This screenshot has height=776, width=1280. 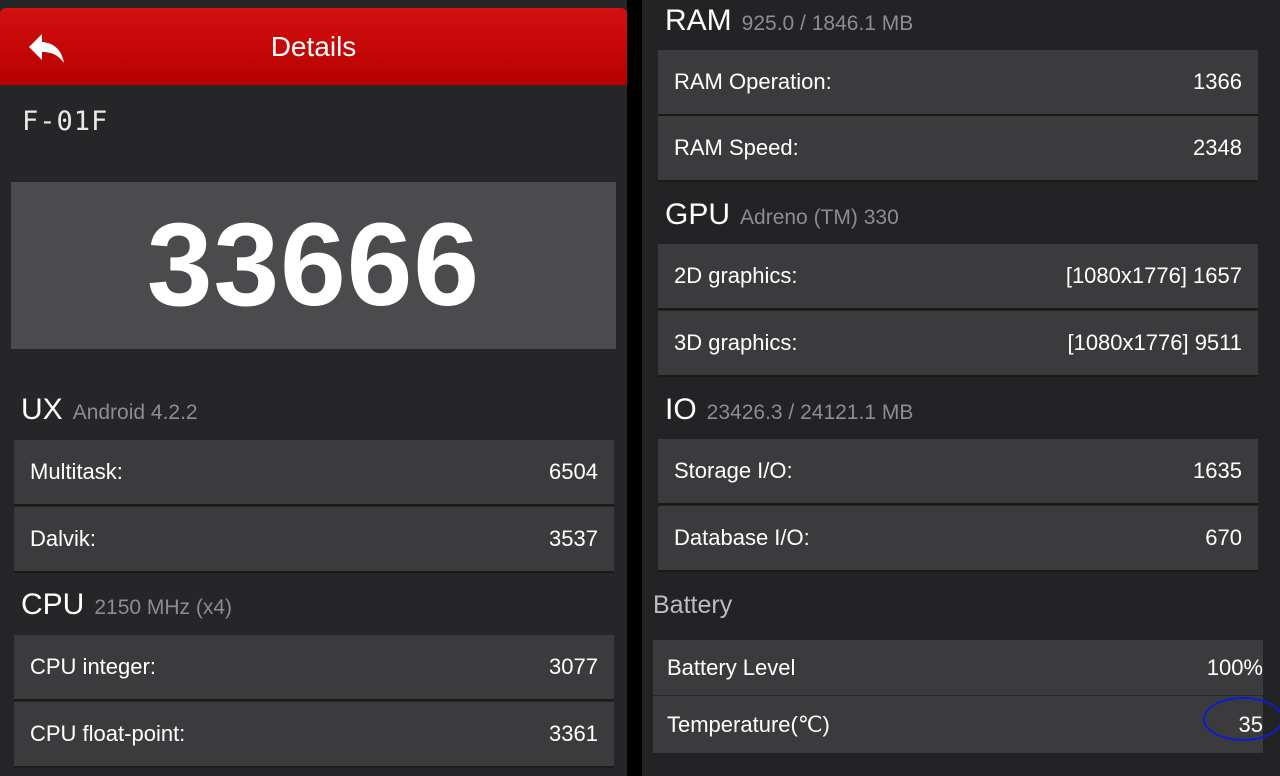 What do you see at coordinates (163, 607) in the screenshot?
I see `cpu-section-sub: 2150 MHz (x4)` at bounding box center [163, 607].